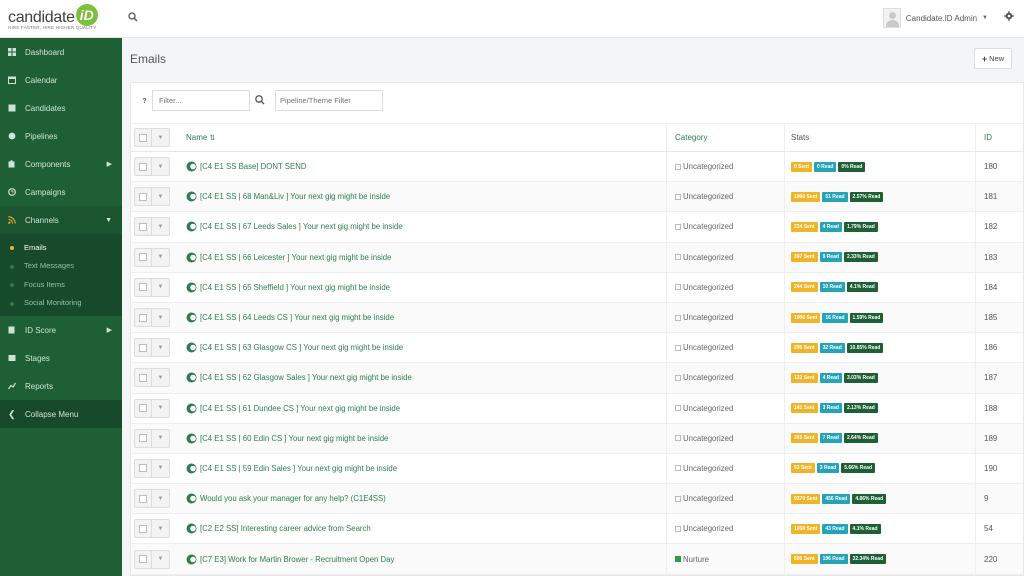 This screenshot has width=1024, height=576. What do you see at coordinates (201, 100) in the screenshot?
I see `filter-input` at bounding box center [201, 100].